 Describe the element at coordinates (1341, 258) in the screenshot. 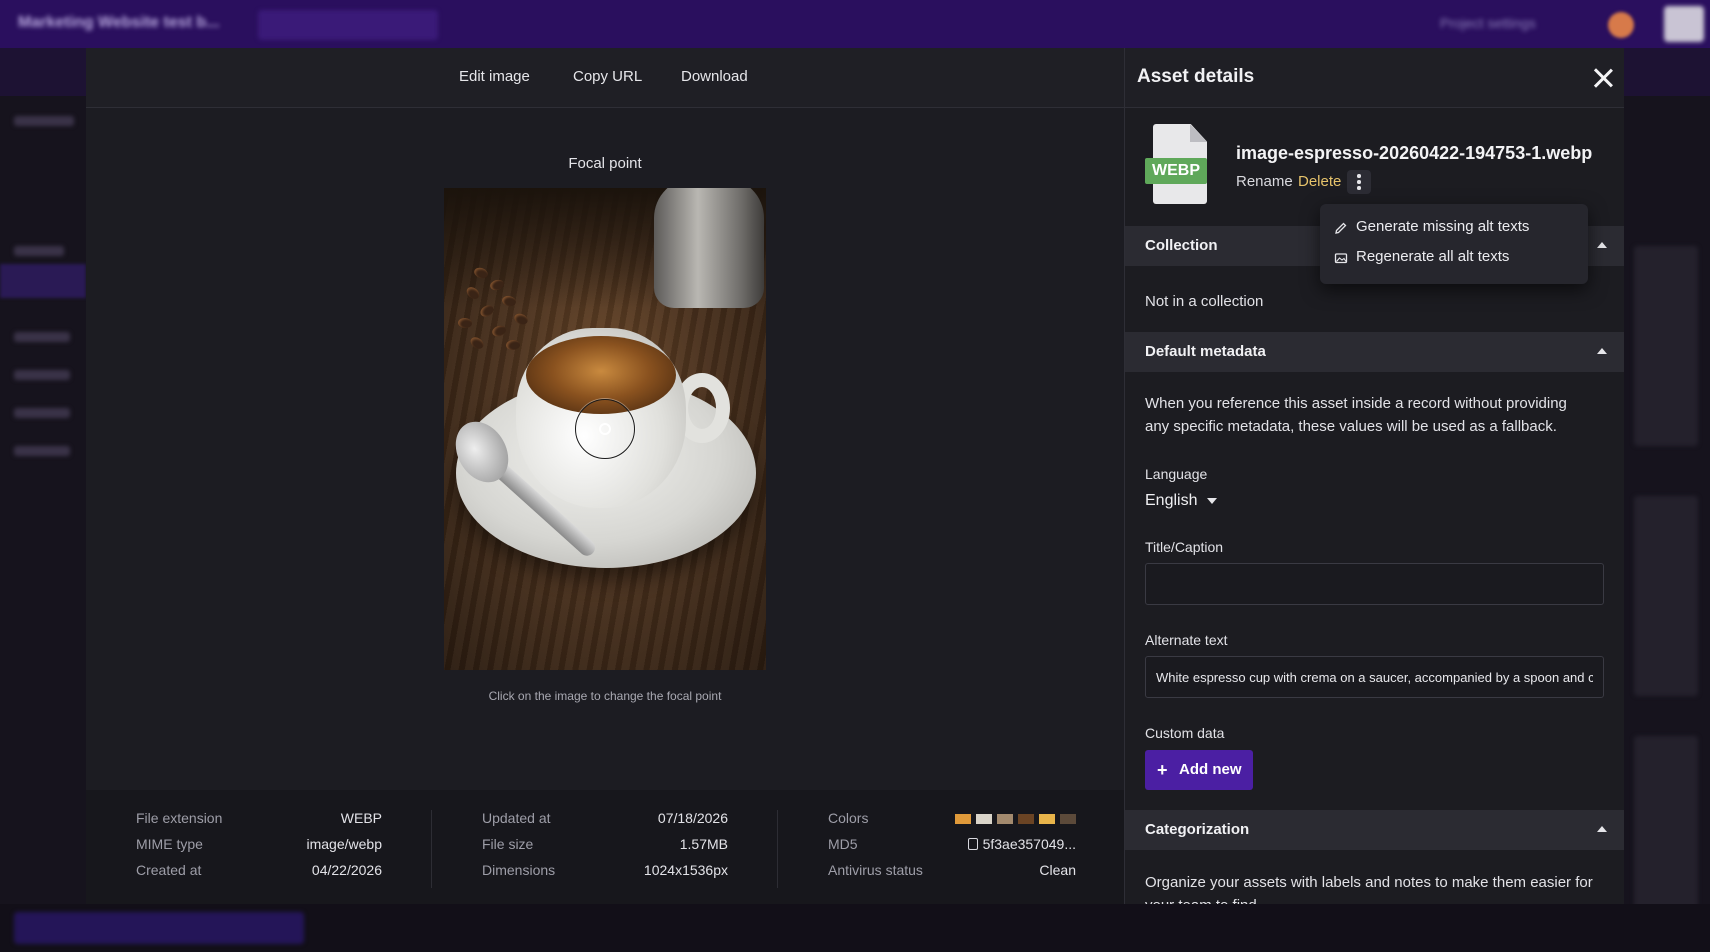

I see `image-icon` at that location.